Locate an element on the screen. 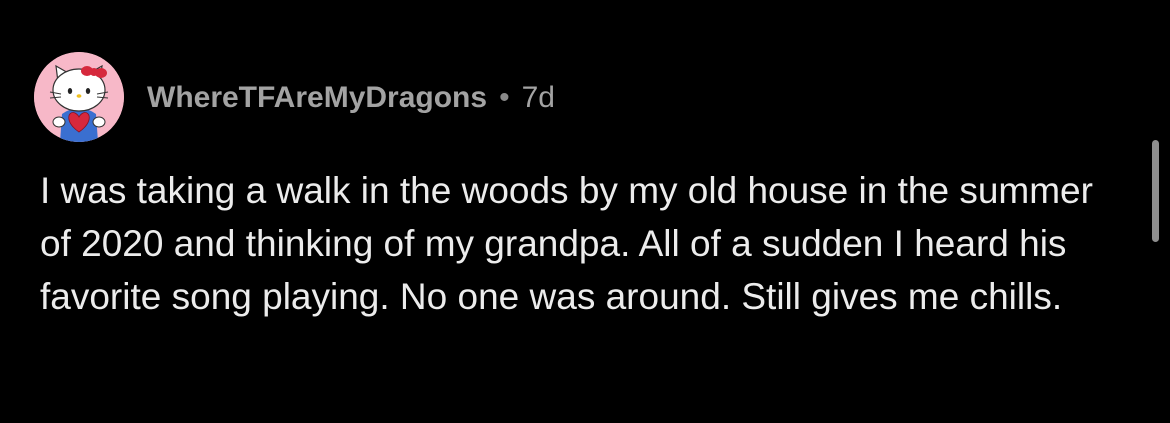 This screenshot has height=423, width=1170. comment-age: 7d is located at coordinates (538, 97).